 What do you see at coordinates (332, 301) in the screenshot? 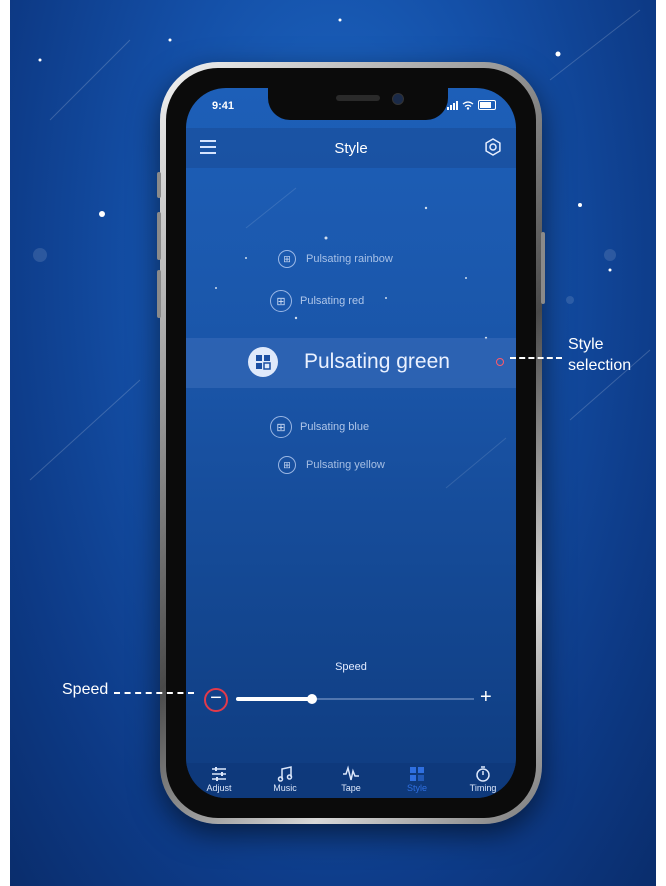
I see `style-item-label: Pulsating red` at bounding box center [332, 301].